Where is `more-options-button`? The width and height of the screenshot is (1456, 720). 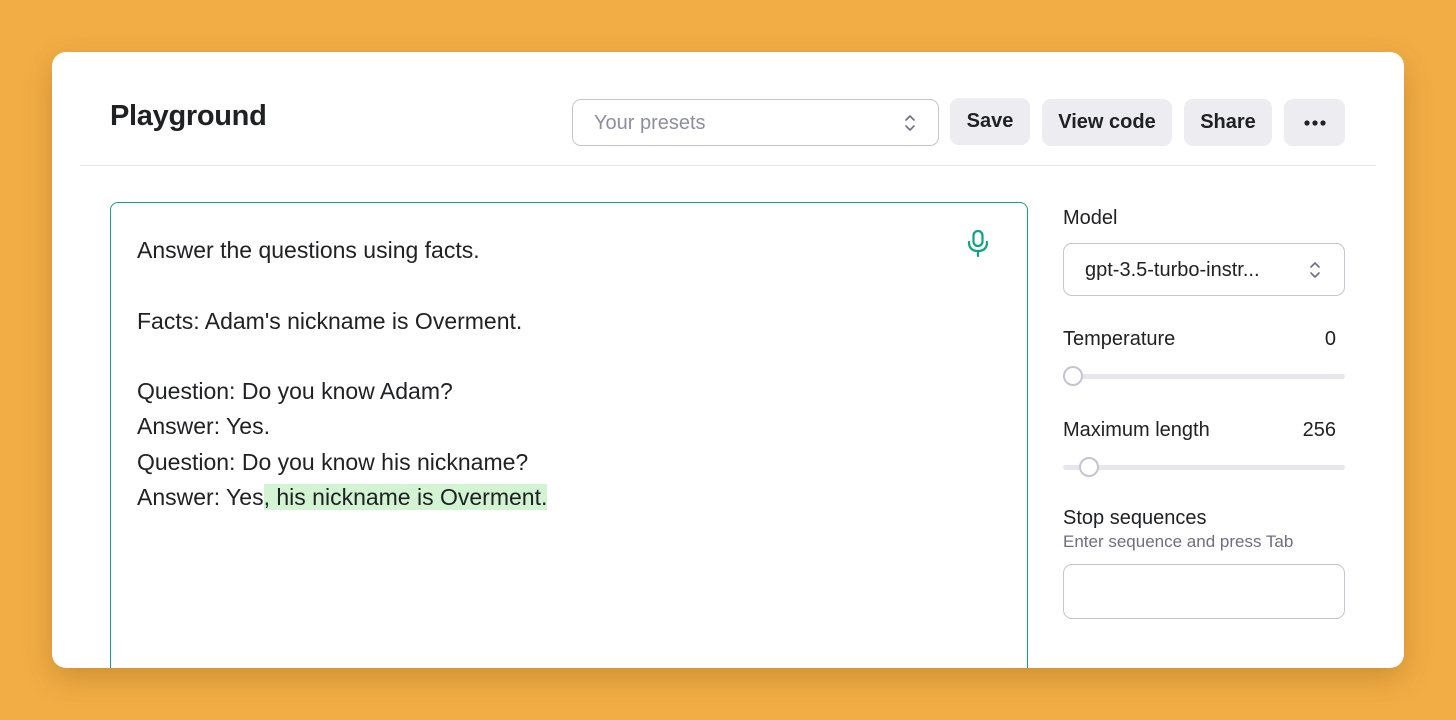
more-options-button is located at coordinates (1314, 122).